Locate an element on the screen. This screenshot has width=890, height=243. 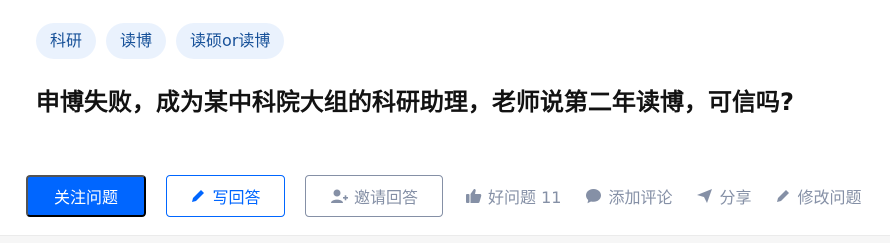
invite-answer-label: 邀请回答 is located at coordinates (385, 198).